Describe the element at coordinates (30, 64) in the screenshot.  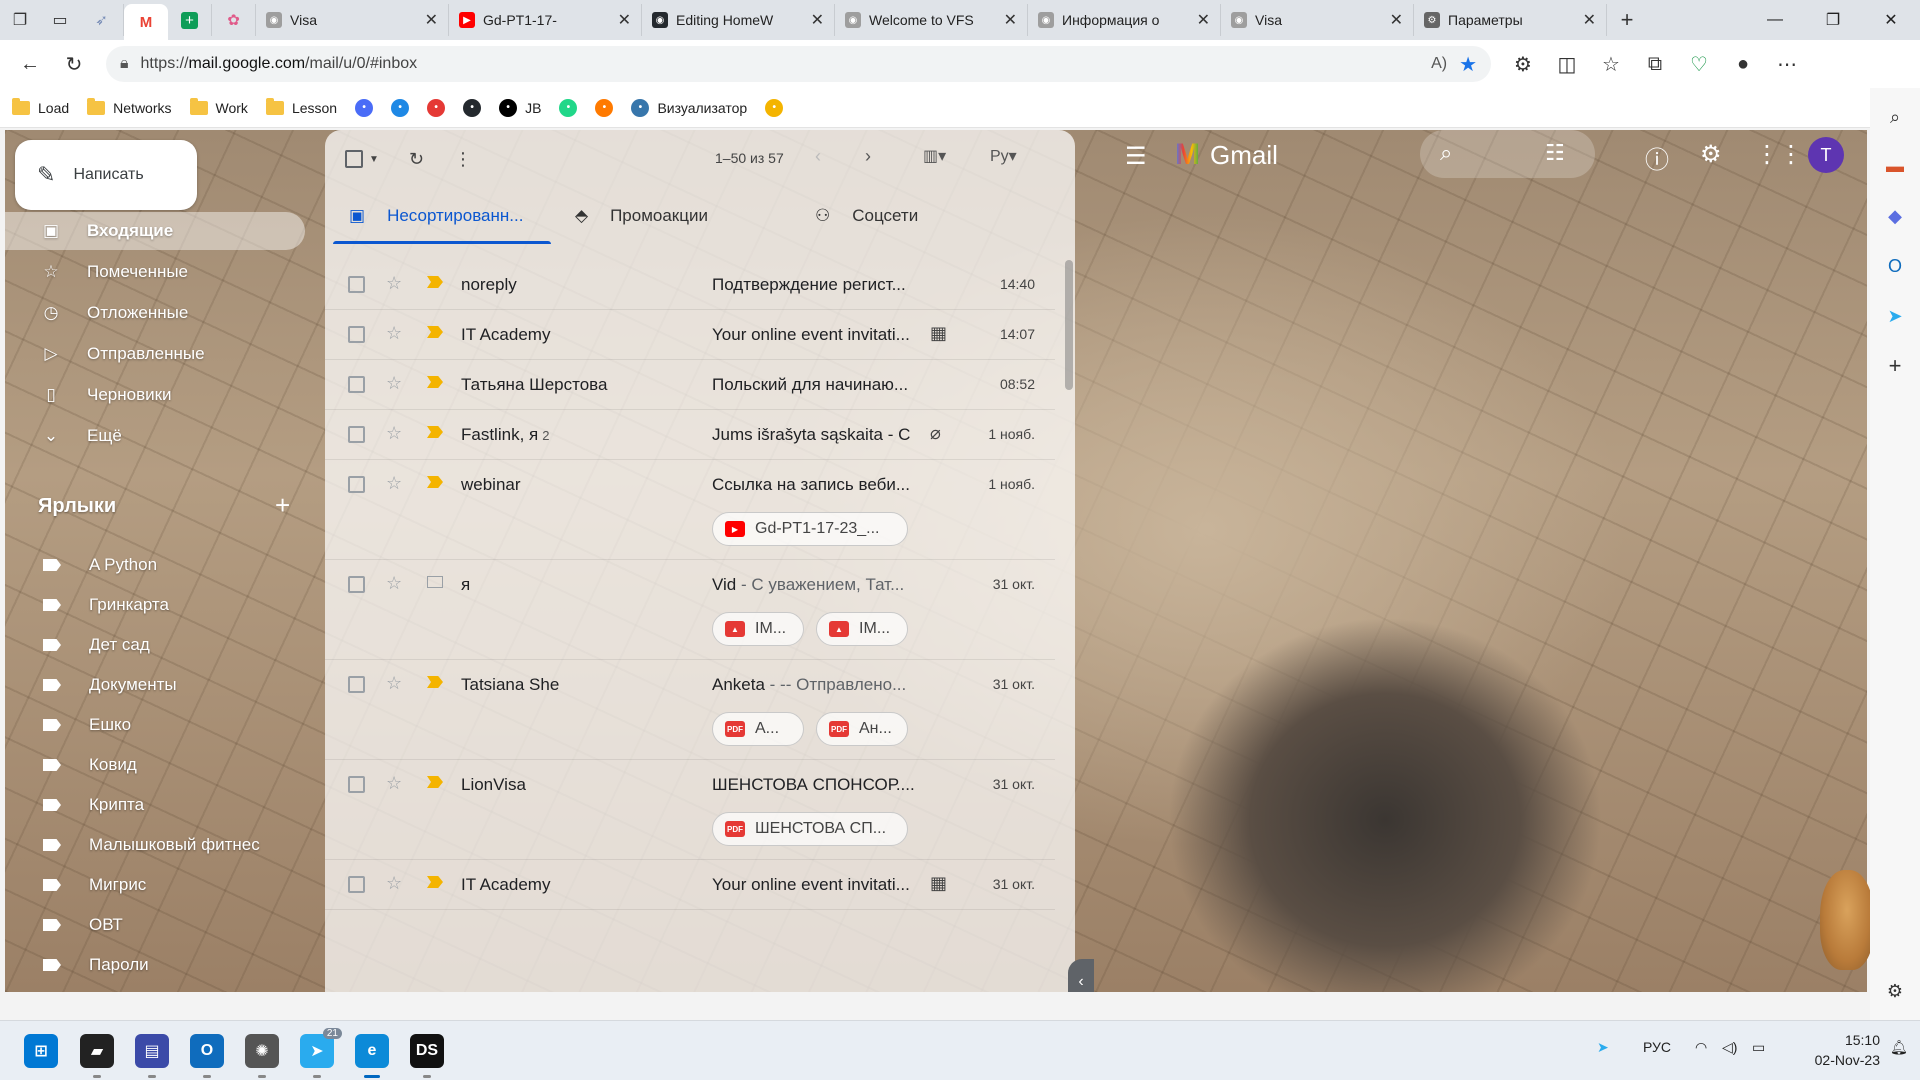
I see `back-button: ←` at that location.